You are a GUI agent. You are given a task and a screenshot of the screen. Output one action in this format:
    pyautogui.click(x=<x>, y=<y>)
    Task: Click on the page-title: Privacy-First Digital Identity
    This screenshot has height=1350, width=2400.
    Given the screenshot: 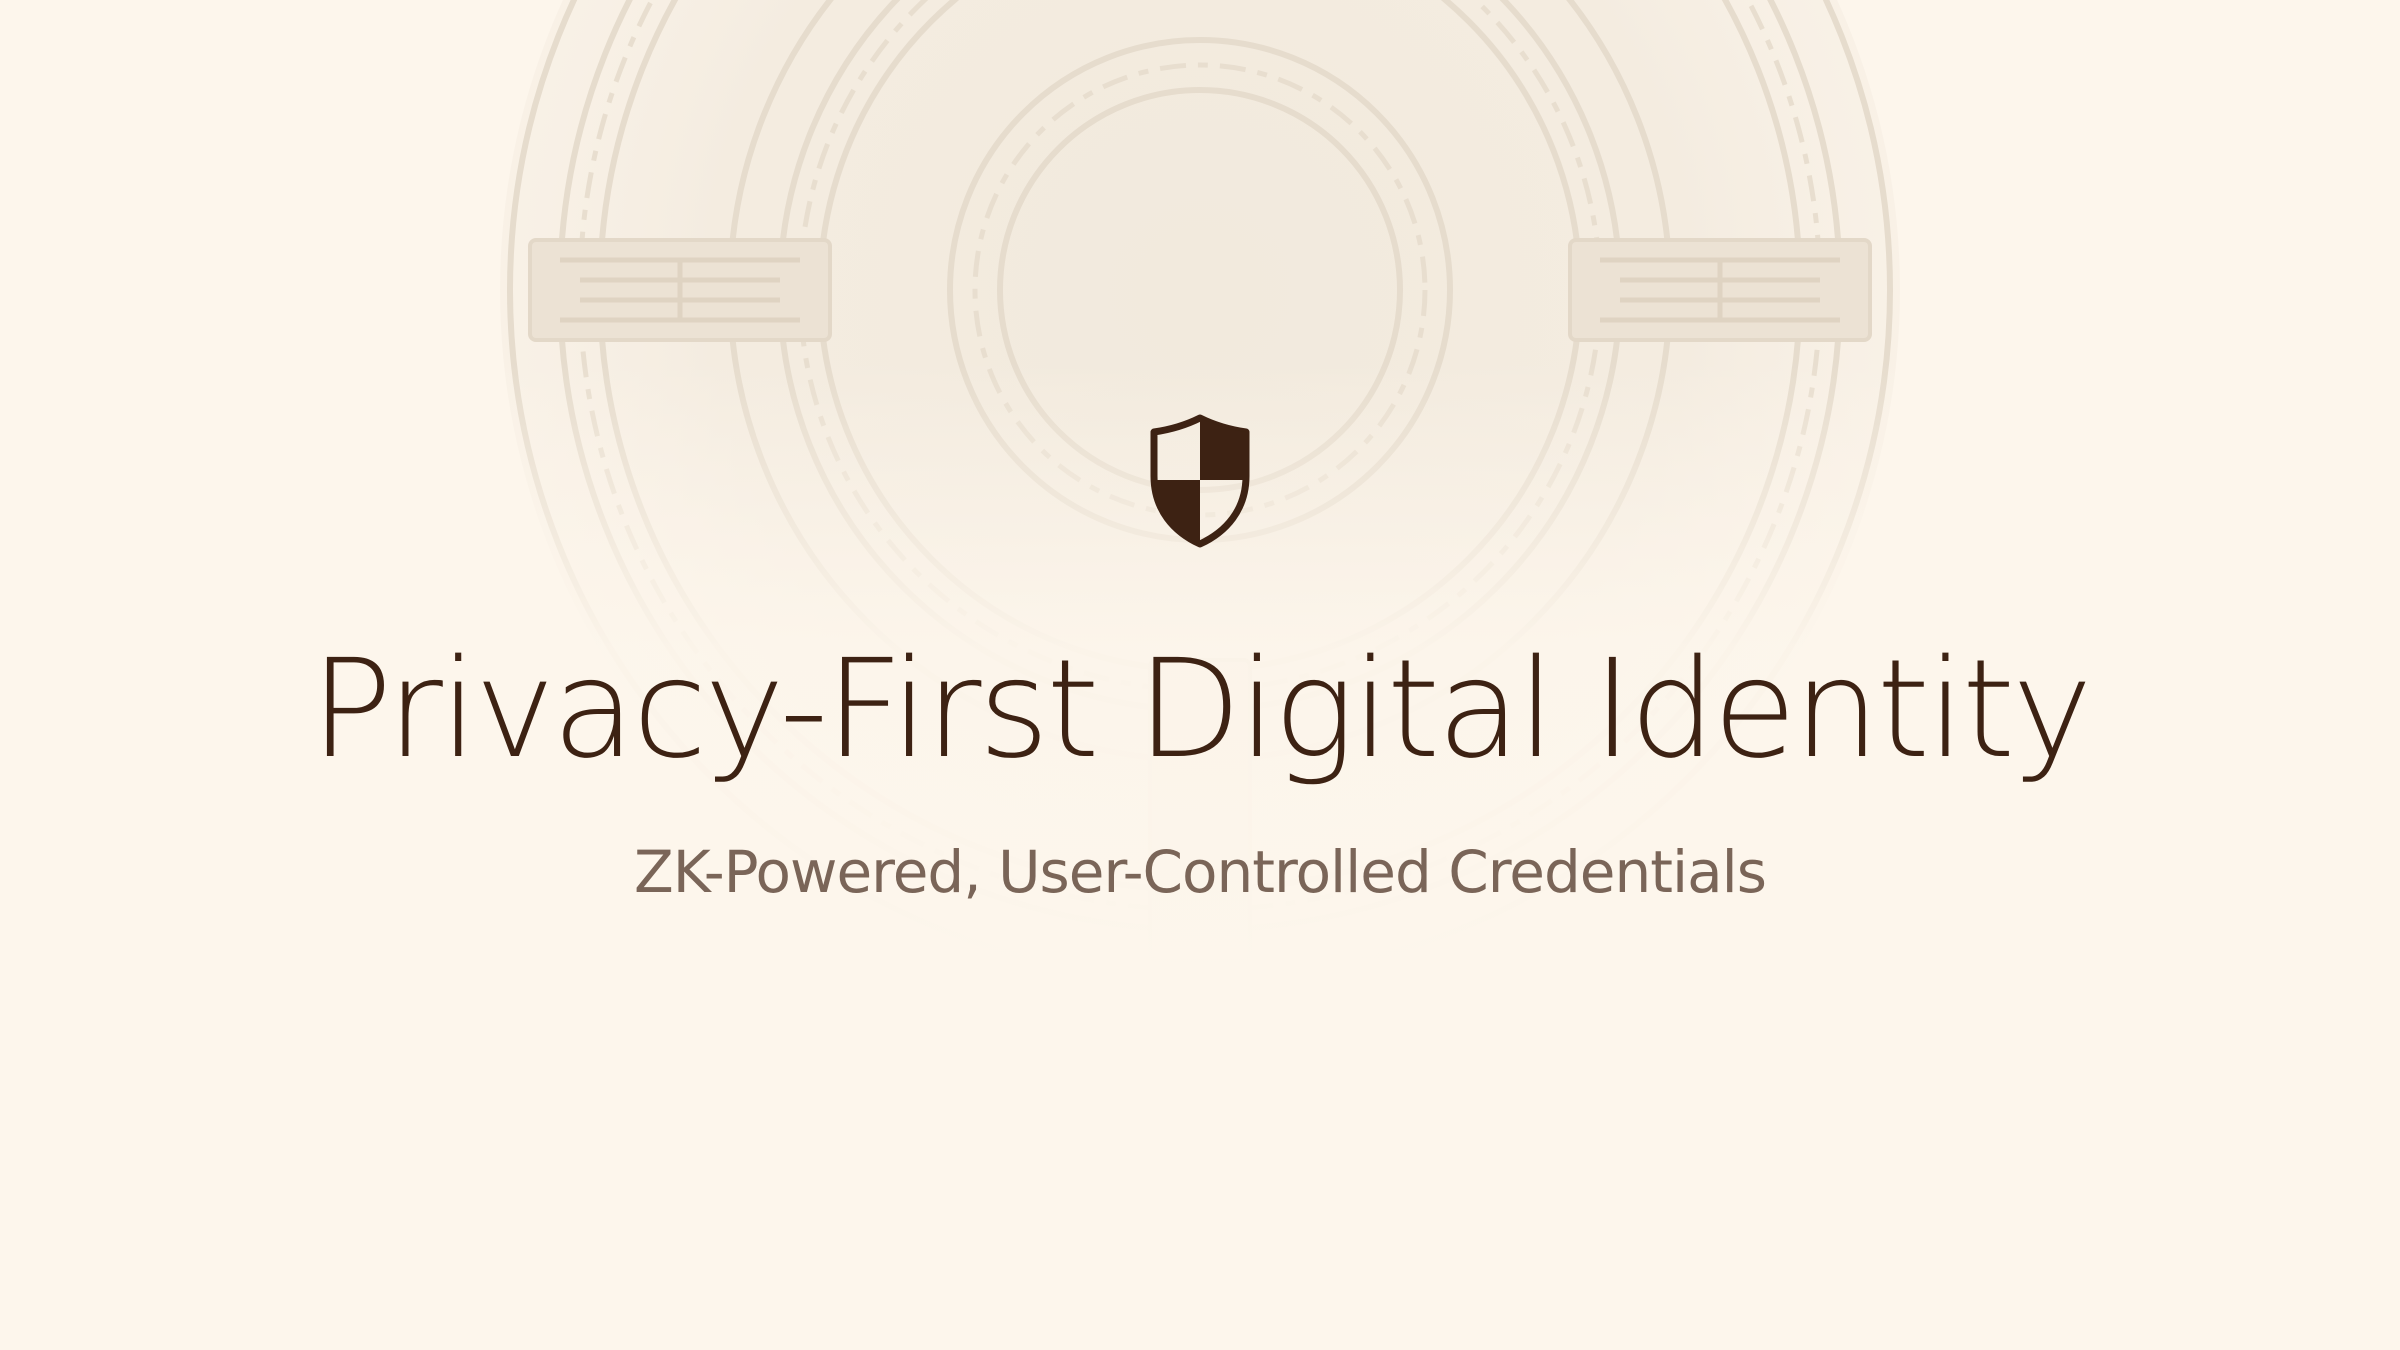 What is the action you would take?
    pyautogui.click(x=1201, y=710)
    